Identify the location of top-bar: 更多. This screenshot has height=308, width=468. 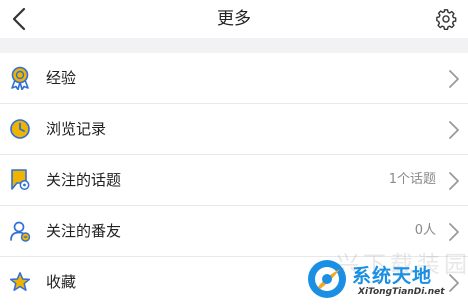
(234, 19).